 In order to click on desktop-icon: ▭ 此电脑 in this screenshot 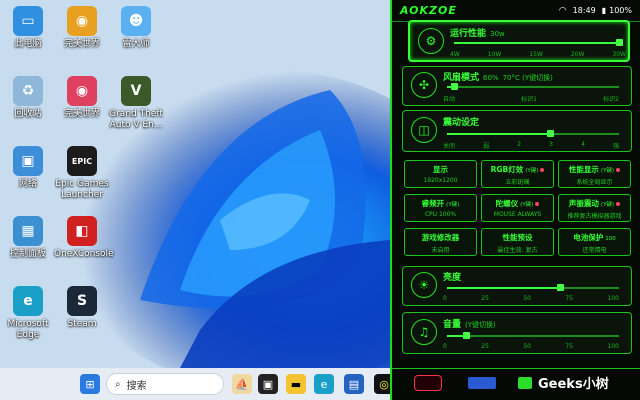, I will do `click(28, 28)`.